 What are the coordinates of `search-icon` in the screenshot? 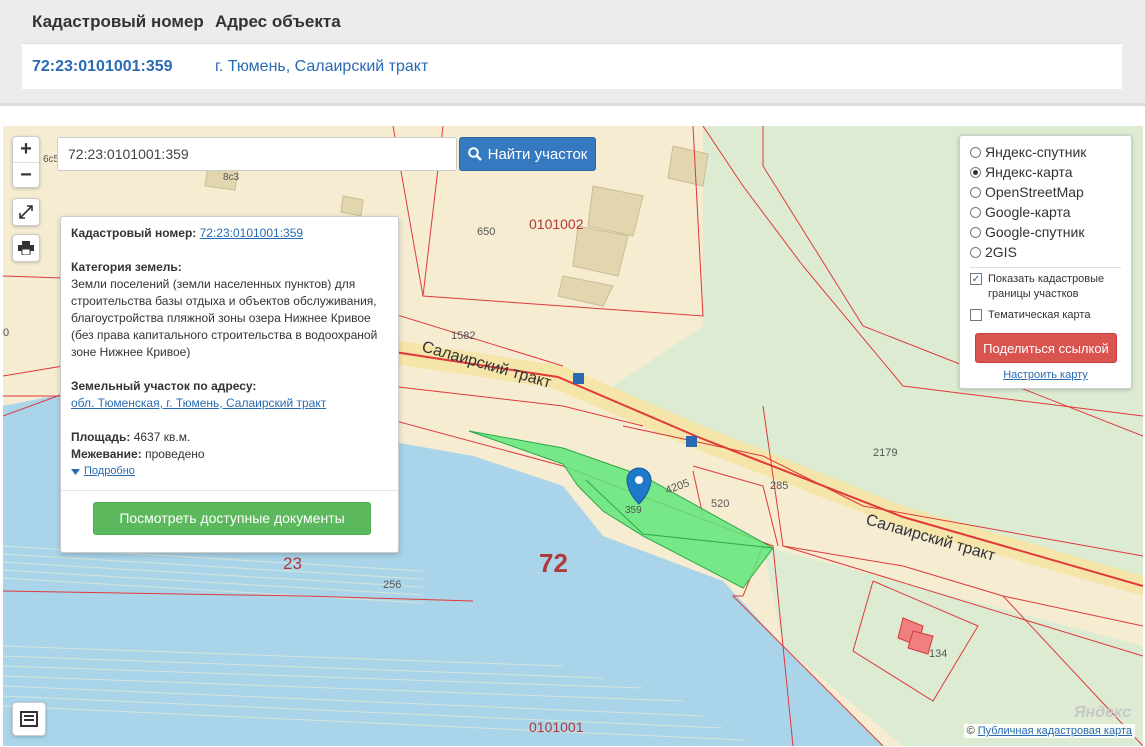 It's located at (474, 154).